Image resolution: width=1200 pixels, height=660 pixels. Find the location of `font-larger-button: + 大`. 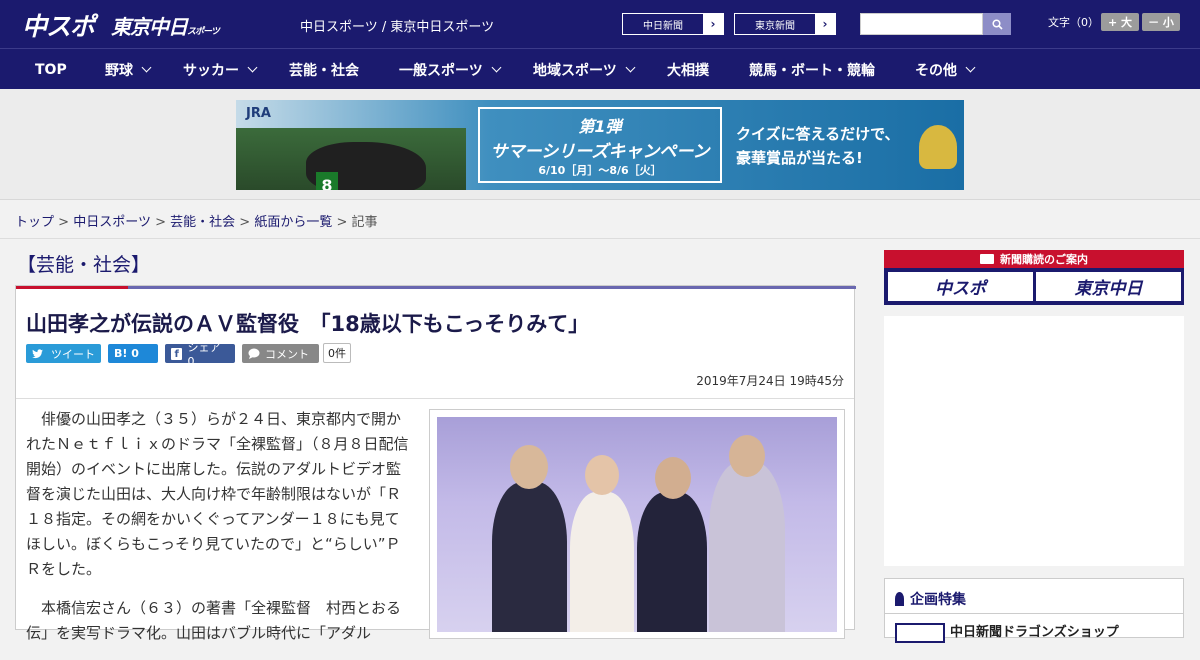

font-larger-button: + 大 is located at coordinates (1120, 22).